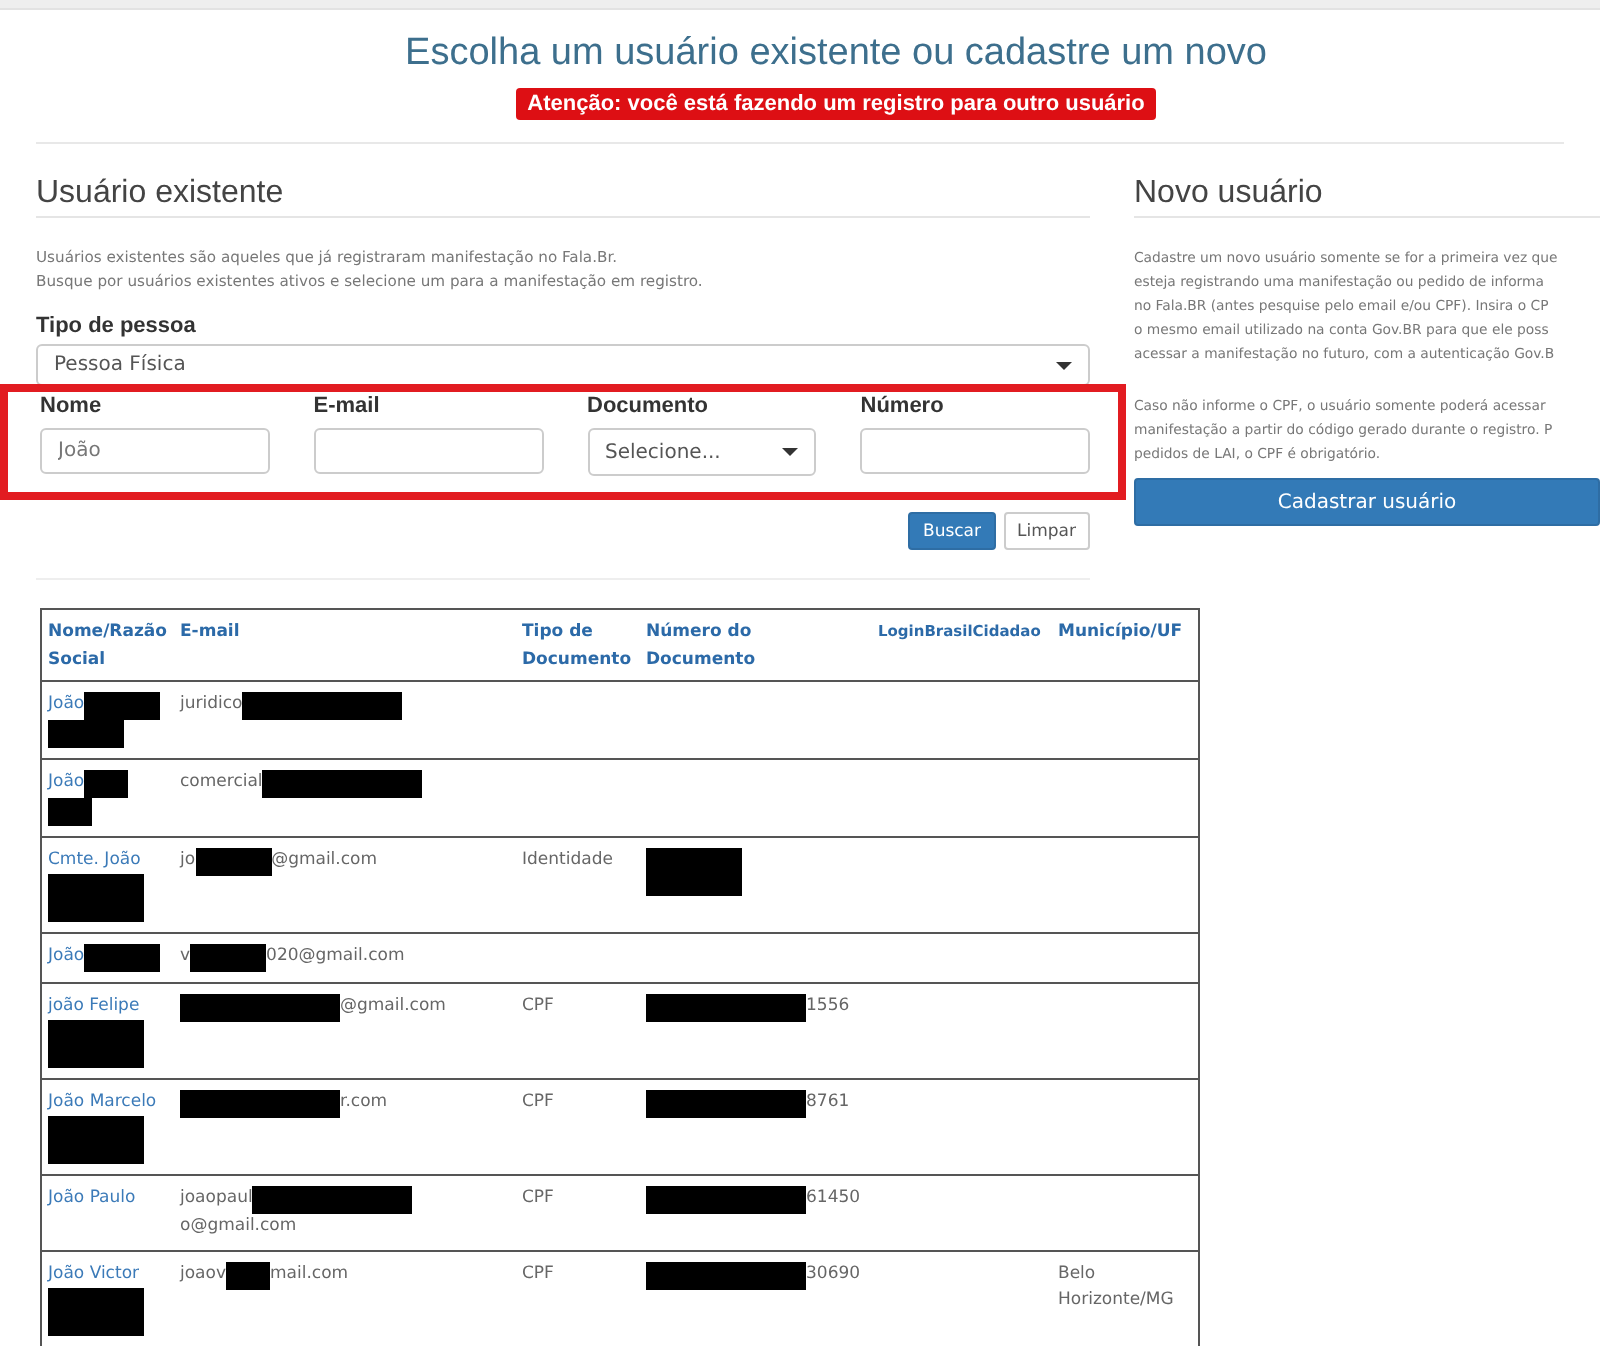 Image resolution: width=1600 pixels, height=1346 pixels. I want to click on section-heading: Novo usuário, so click(1367, 197).